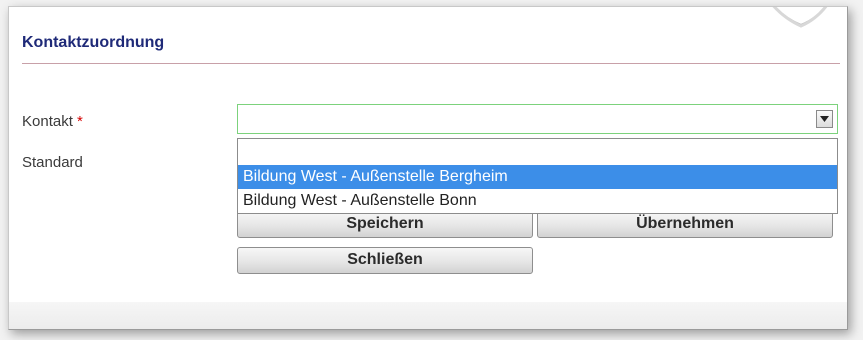 This screenshot has height=340, width=863. Describe the element at coordinates (52, 162) in the screenshot. I see `standard-label: Standard` at that location.